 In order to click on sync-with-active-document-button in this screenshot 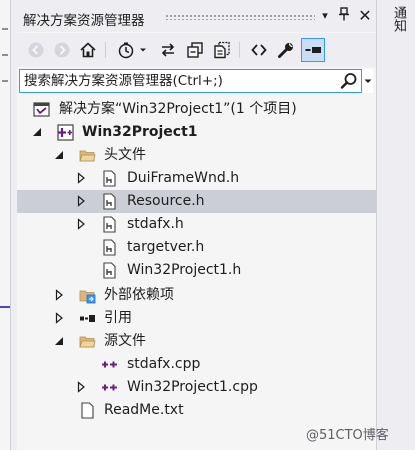, I will do `click(168, 50)`.